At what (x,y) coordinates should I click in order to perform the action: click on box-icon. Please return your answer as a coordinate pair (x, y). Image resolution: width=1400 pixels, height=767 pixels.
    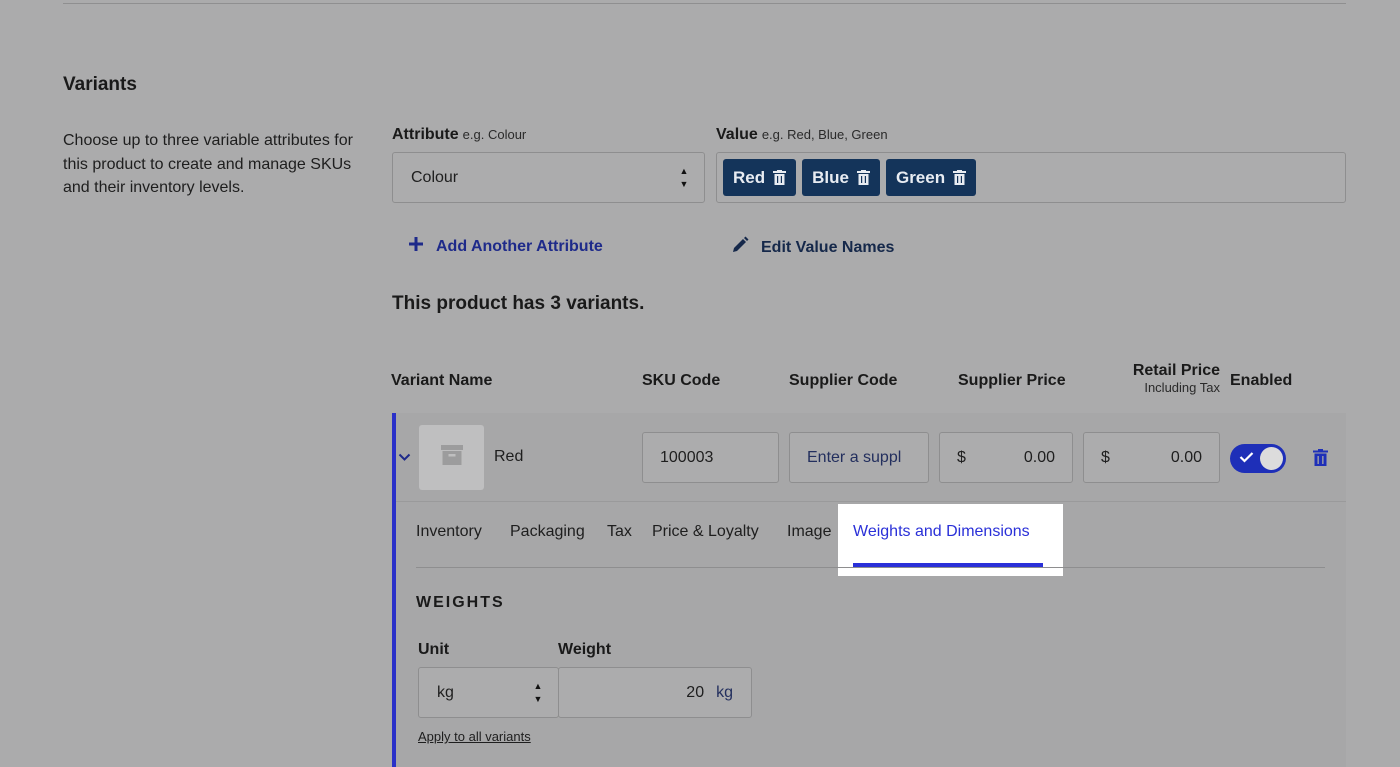
    Looking at the image, I should click on (451, 457).